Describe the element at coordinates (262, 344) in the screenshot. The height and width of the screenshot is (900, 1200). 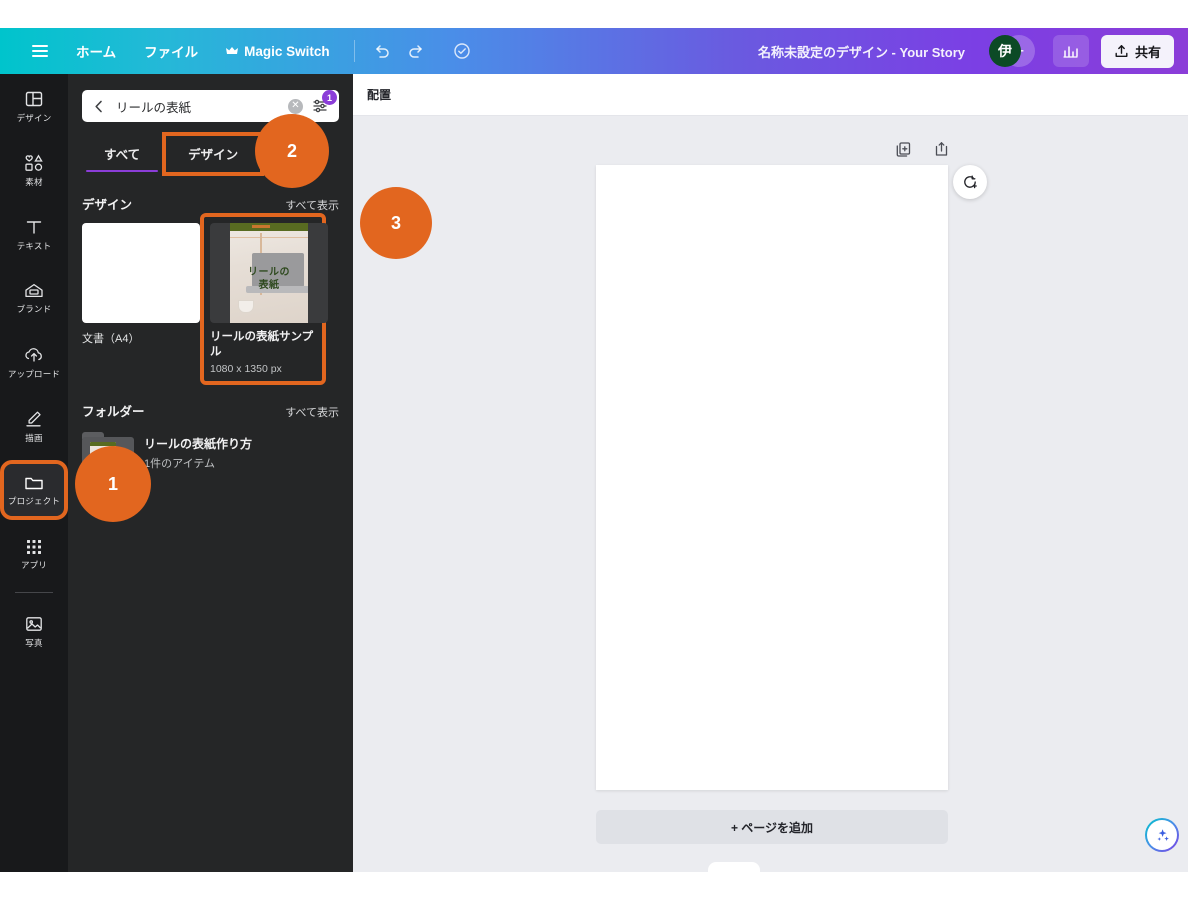
I see `design-card-title: リールの表紙サンプル` at that location.